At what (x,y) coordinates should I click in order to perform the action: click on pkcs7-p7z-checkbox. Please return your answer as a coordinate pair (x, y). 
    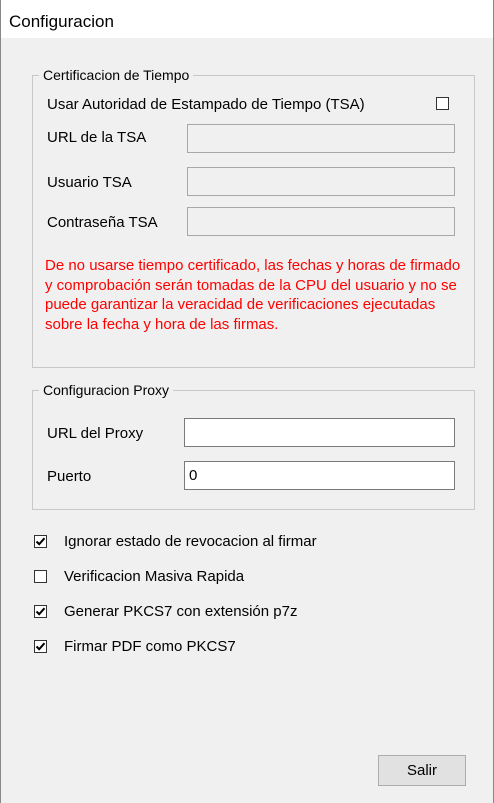
    Looking at the image, I should click on (40, 611).